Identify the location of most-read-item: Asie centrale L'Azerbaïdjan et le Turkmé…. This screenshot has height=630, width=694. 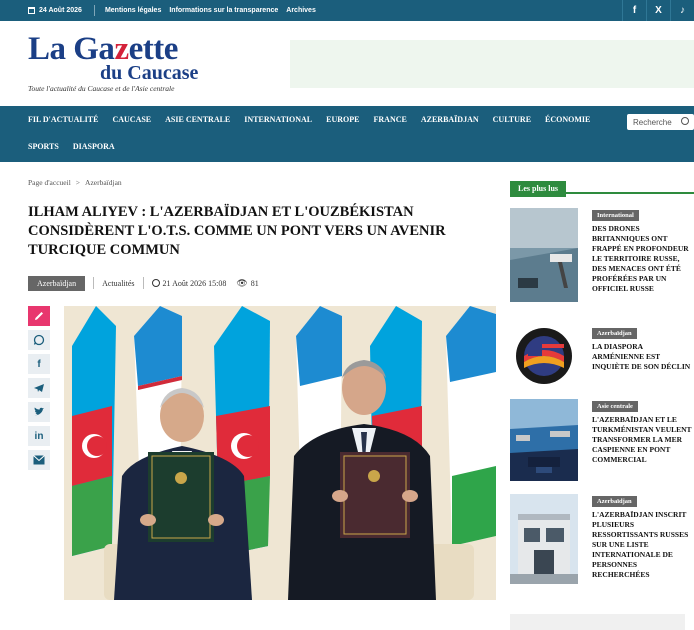
(602, 442).